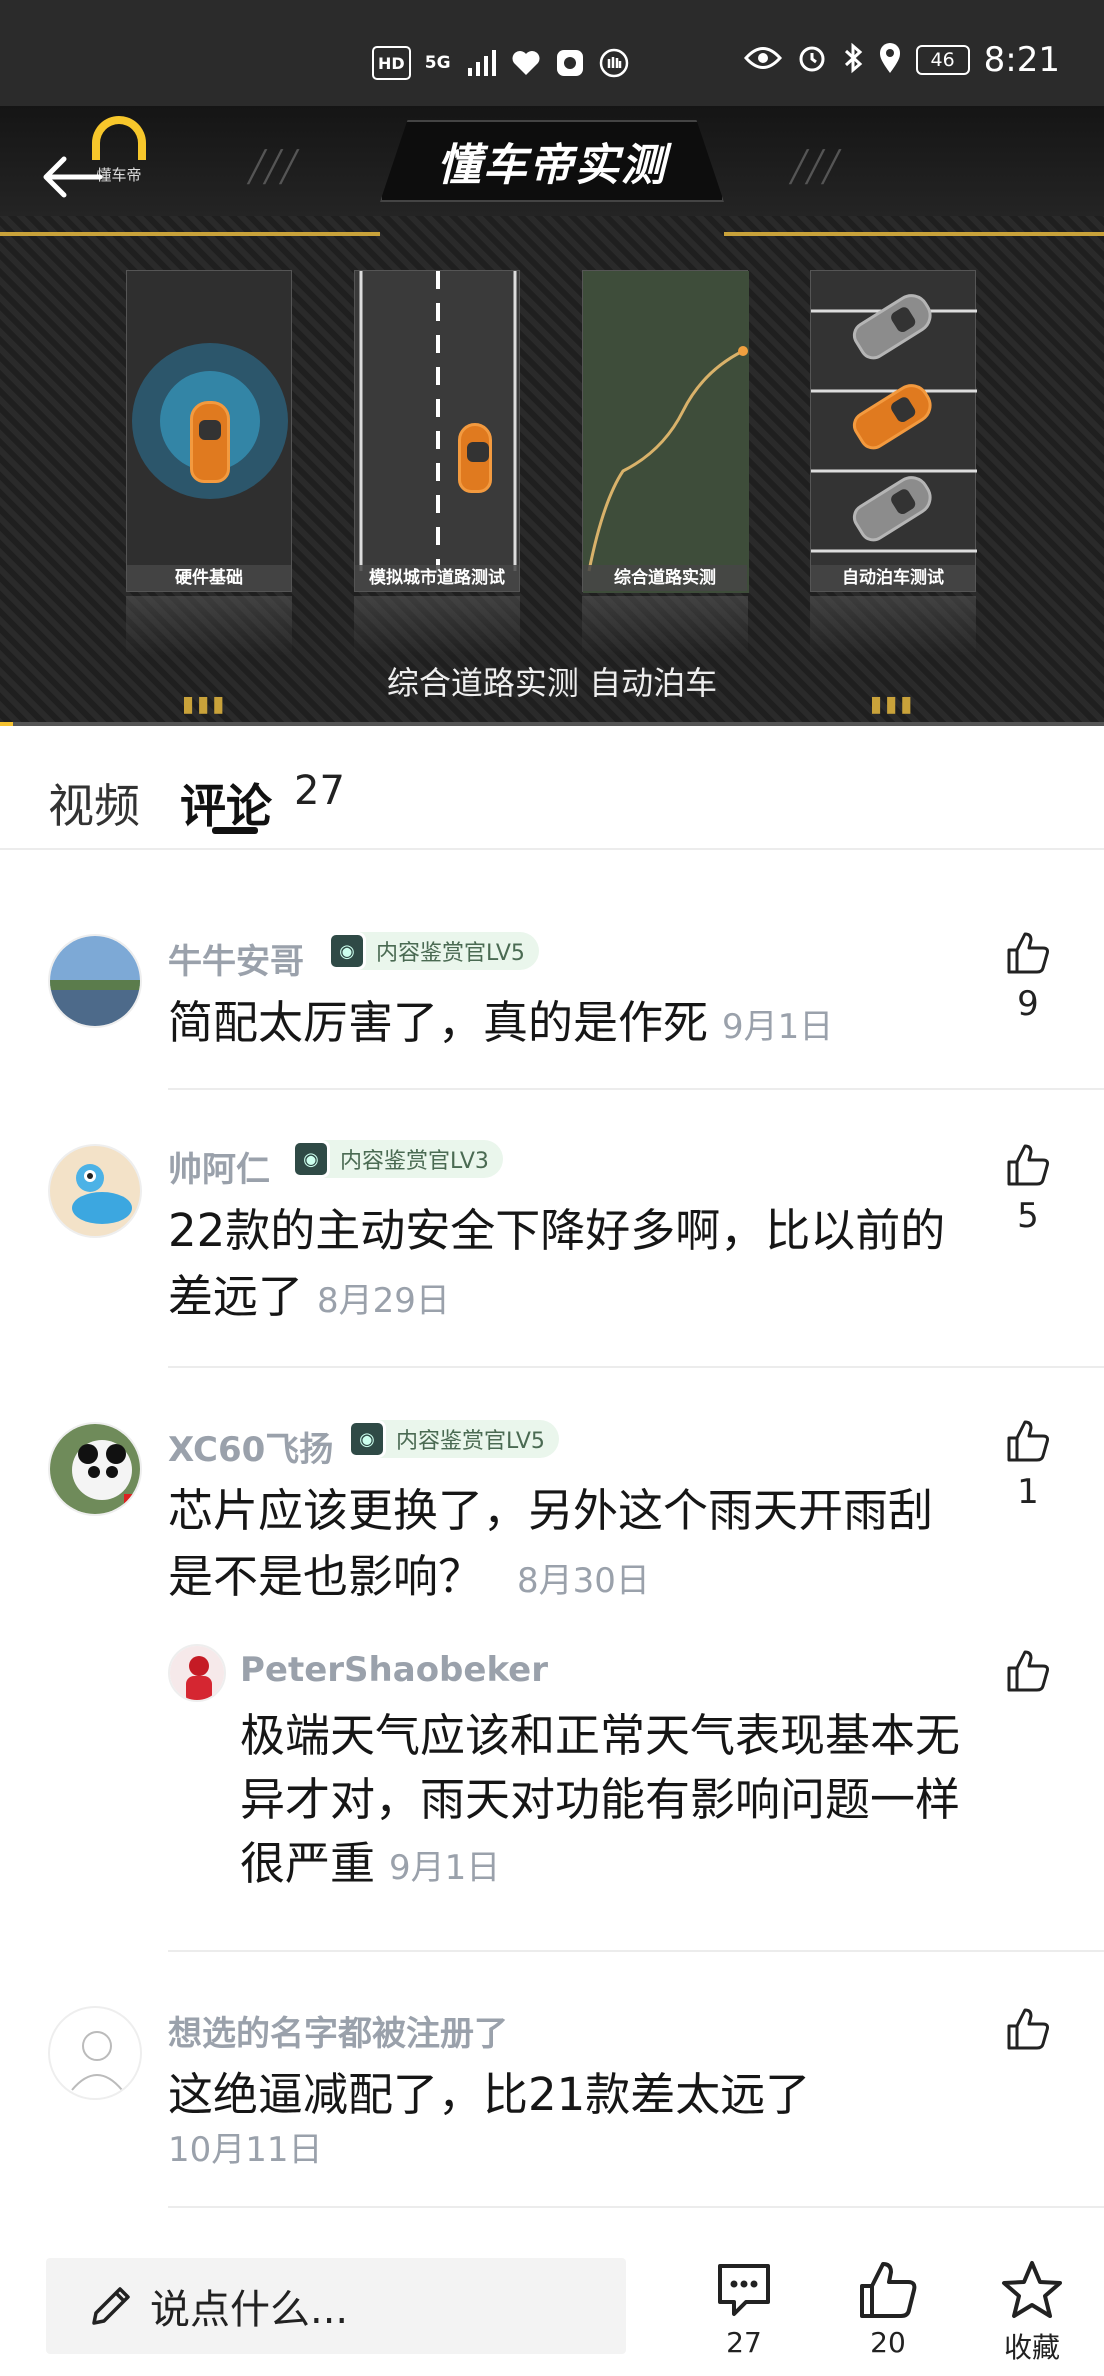 Image resolution: width=1104 pixels, height=2376 pixels. I want to click on comment-text: 22款的主动安全下降好多啊，比以前的差远了, so click(557, 1263).